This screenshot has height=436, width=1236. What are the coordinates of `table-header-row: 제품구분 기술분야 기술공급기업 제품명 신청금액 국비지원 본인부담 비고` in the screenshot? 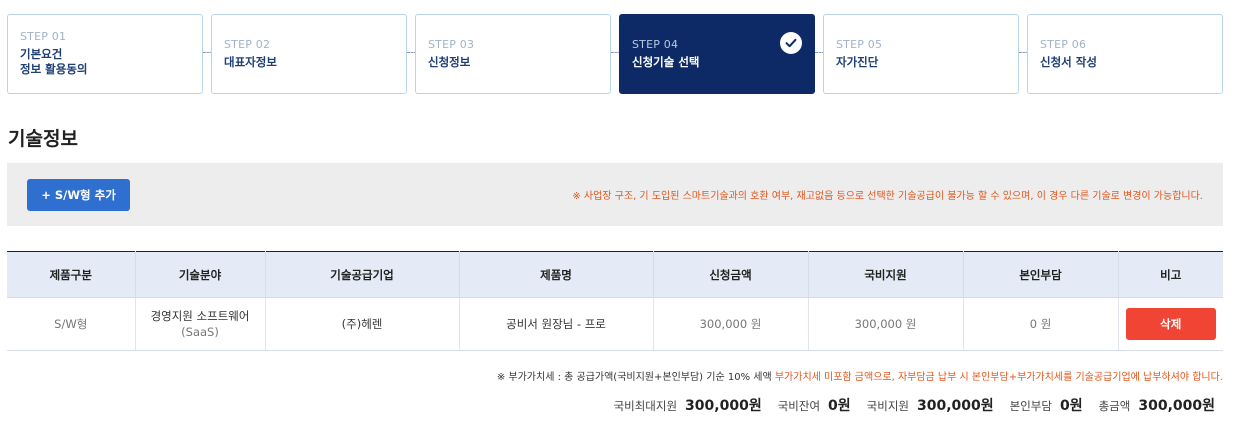 It's located at (615, 274).